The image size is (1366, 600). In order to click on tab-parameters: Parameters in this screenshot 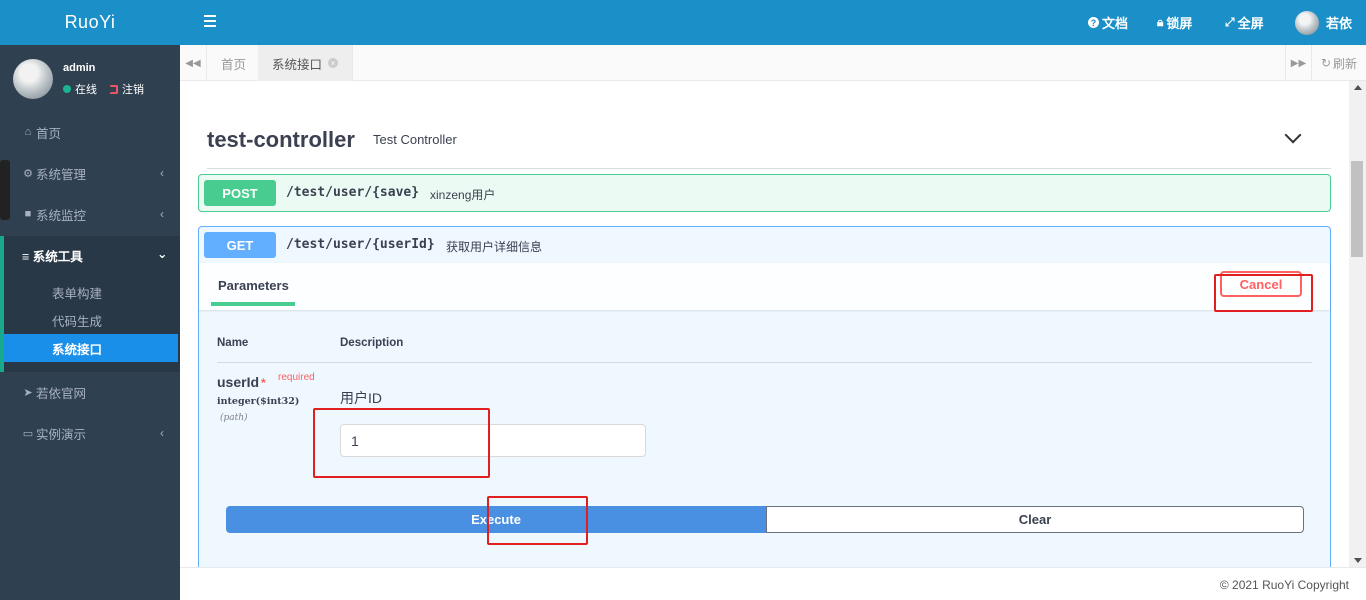, I will do `click(253, 284)`.